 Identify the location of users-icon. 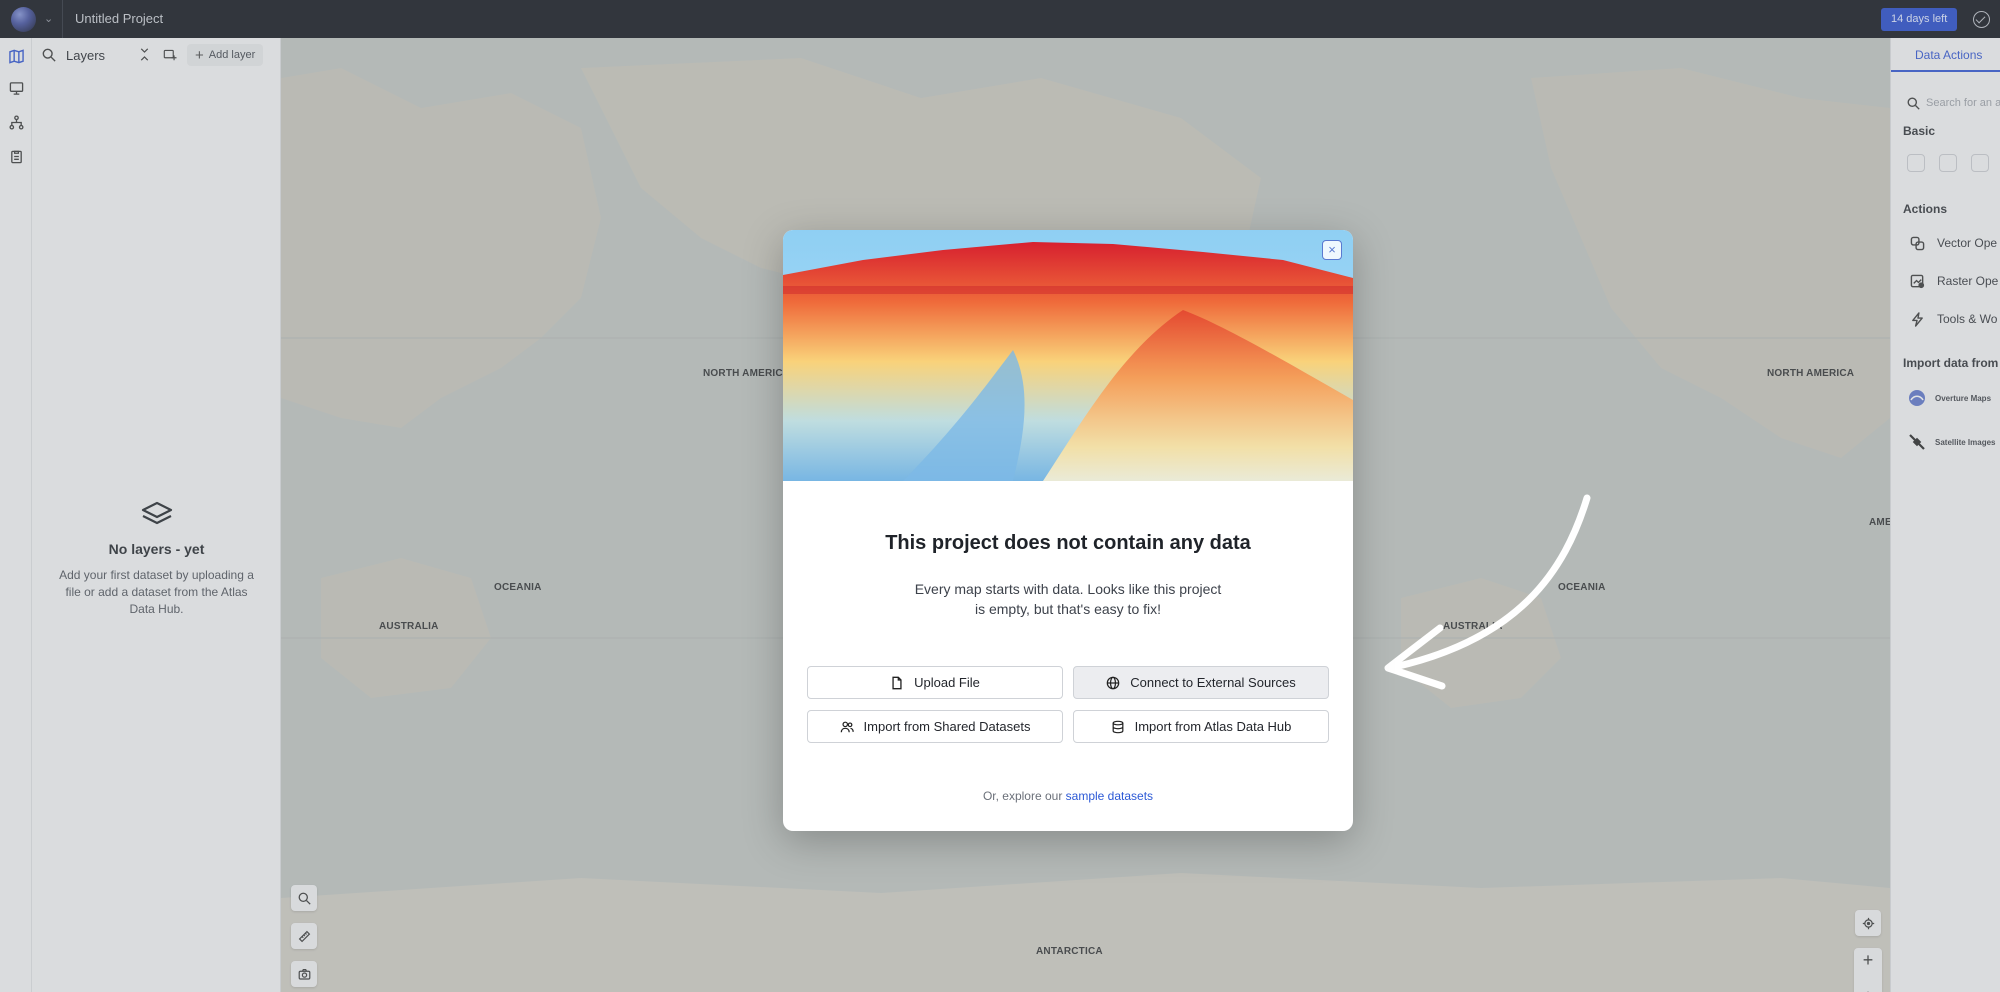
(847, 726).